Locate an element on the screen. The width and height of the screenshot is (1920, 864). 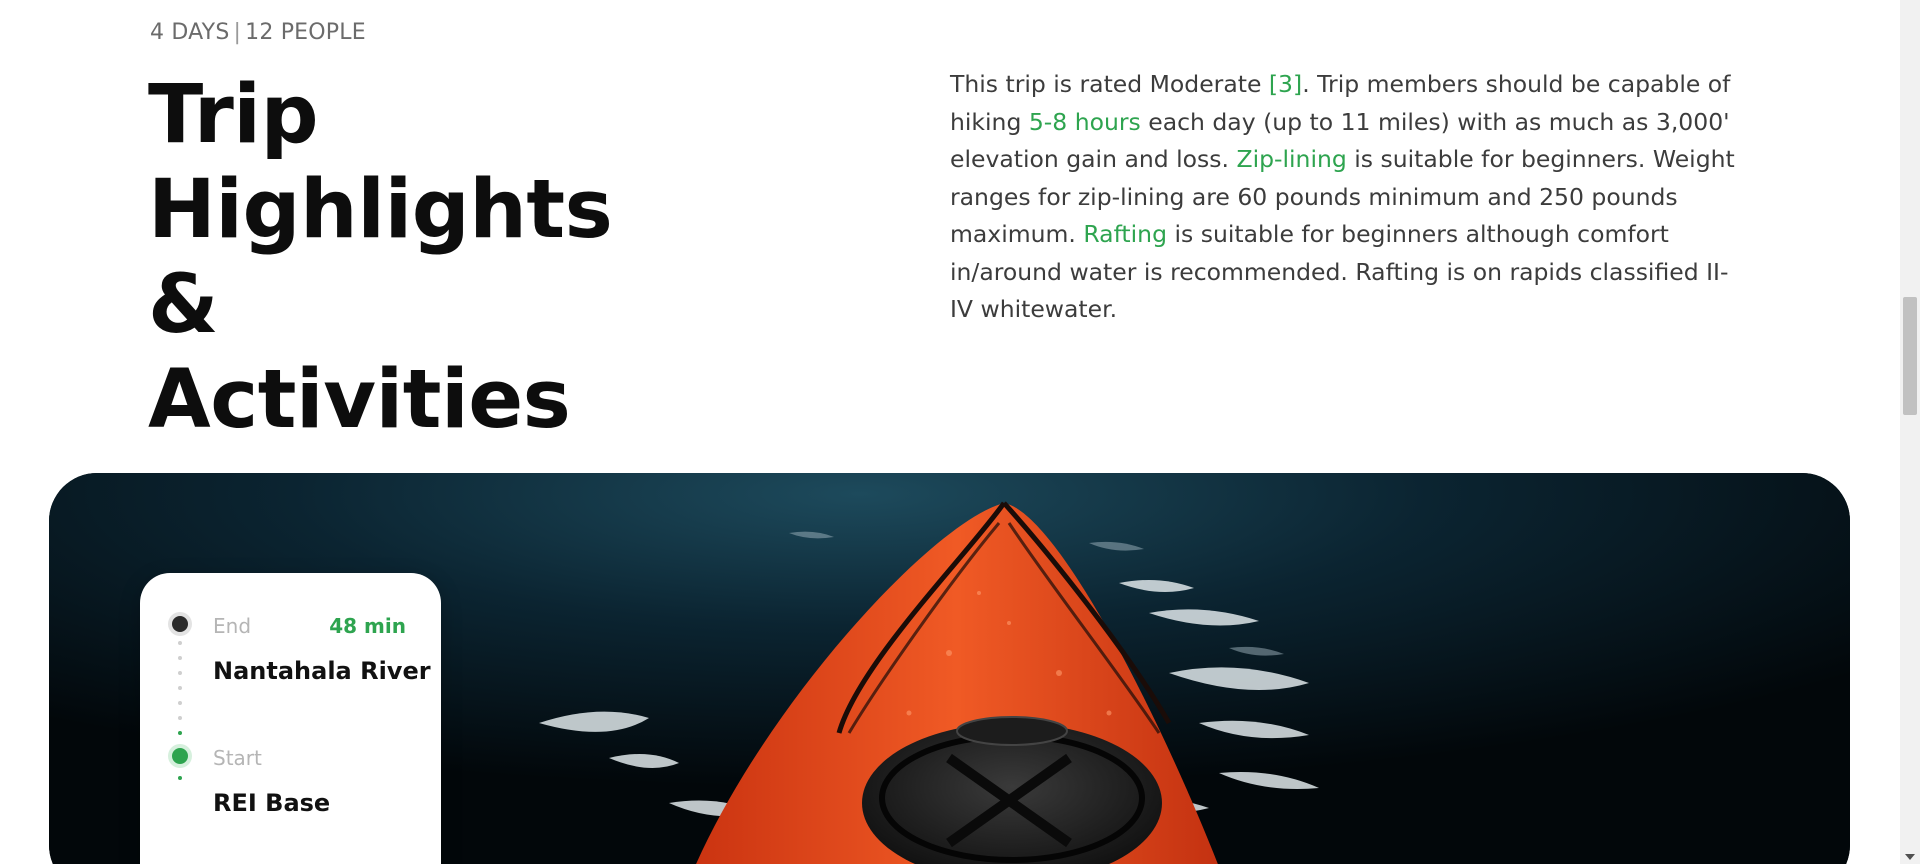
trip-days: 4 DAYS is located at coordinates (190, 32).